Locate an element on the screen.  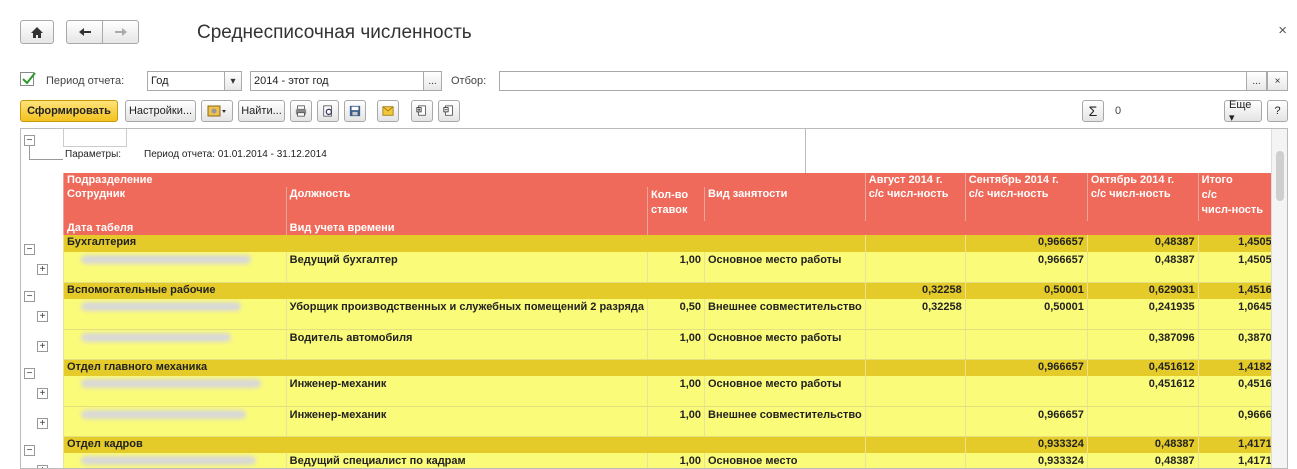
envelope-icon is located at coordinates (388, 111).